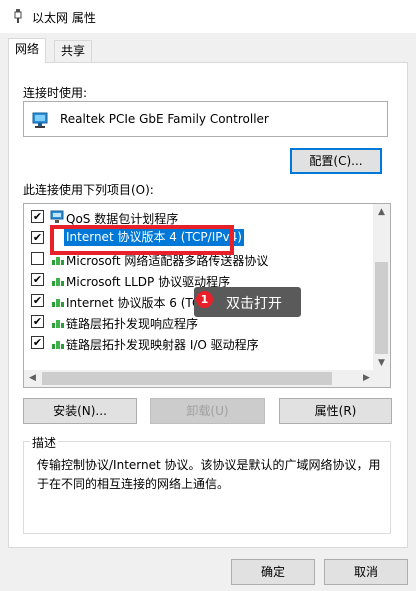  I want to click on network-cable-icon, so click(18, 16).